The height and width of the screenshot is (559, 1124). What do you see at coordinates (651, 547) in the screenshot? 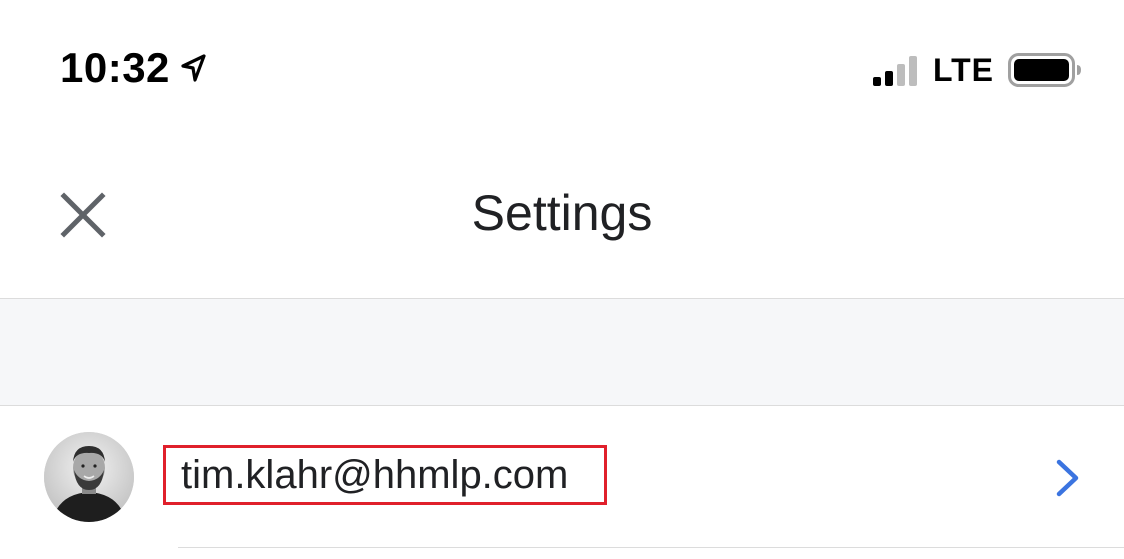
I see `row-divider` at bounding box center [651, 547].